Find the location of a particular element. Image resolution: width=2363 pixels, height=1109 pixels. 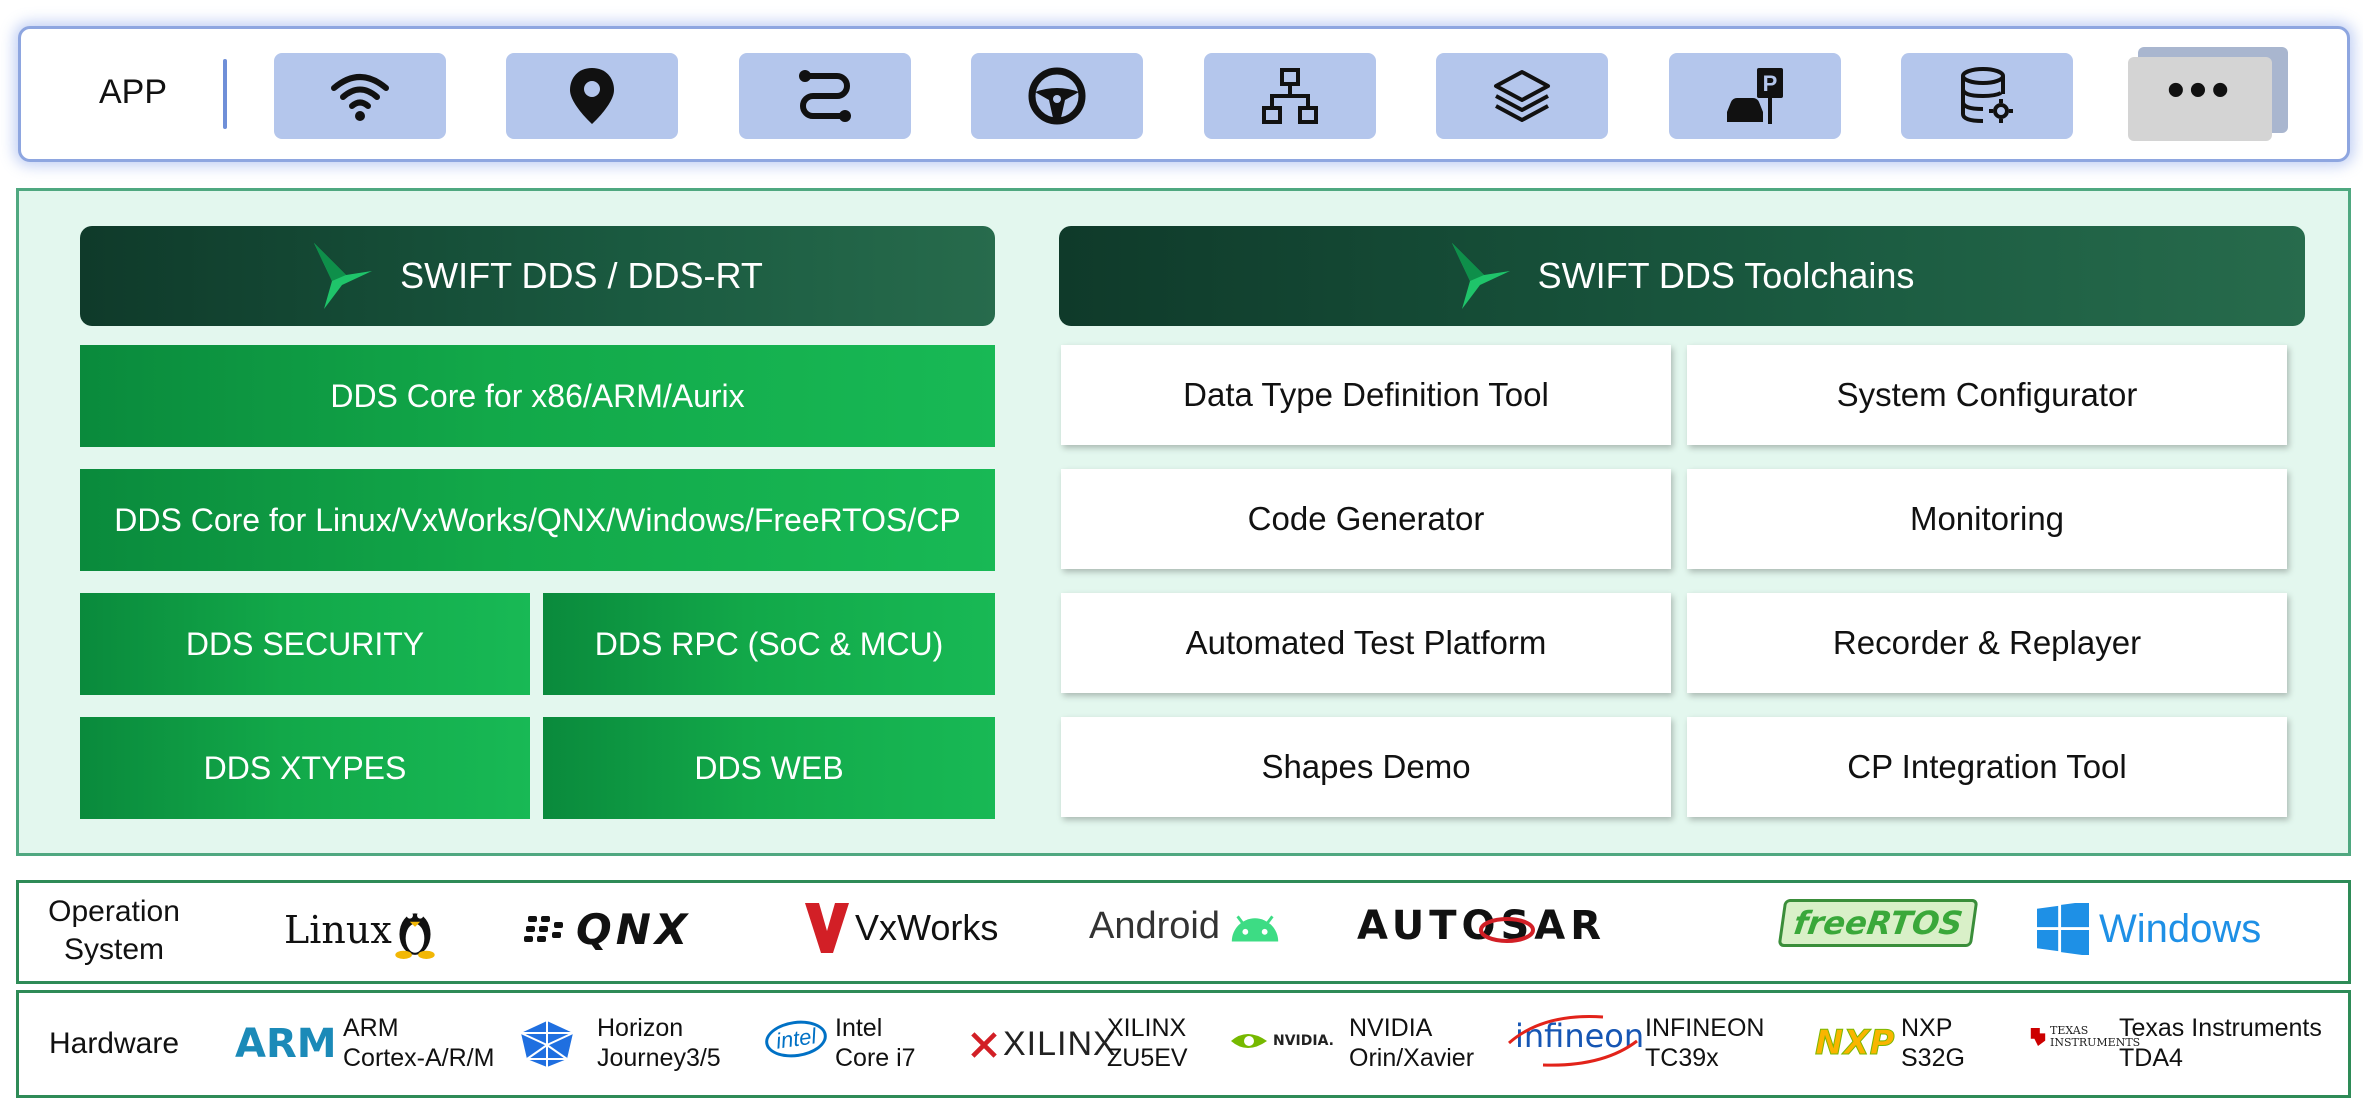

hw-nvidia-line1: NVIDIA is located at coordinates (1391, 1028).